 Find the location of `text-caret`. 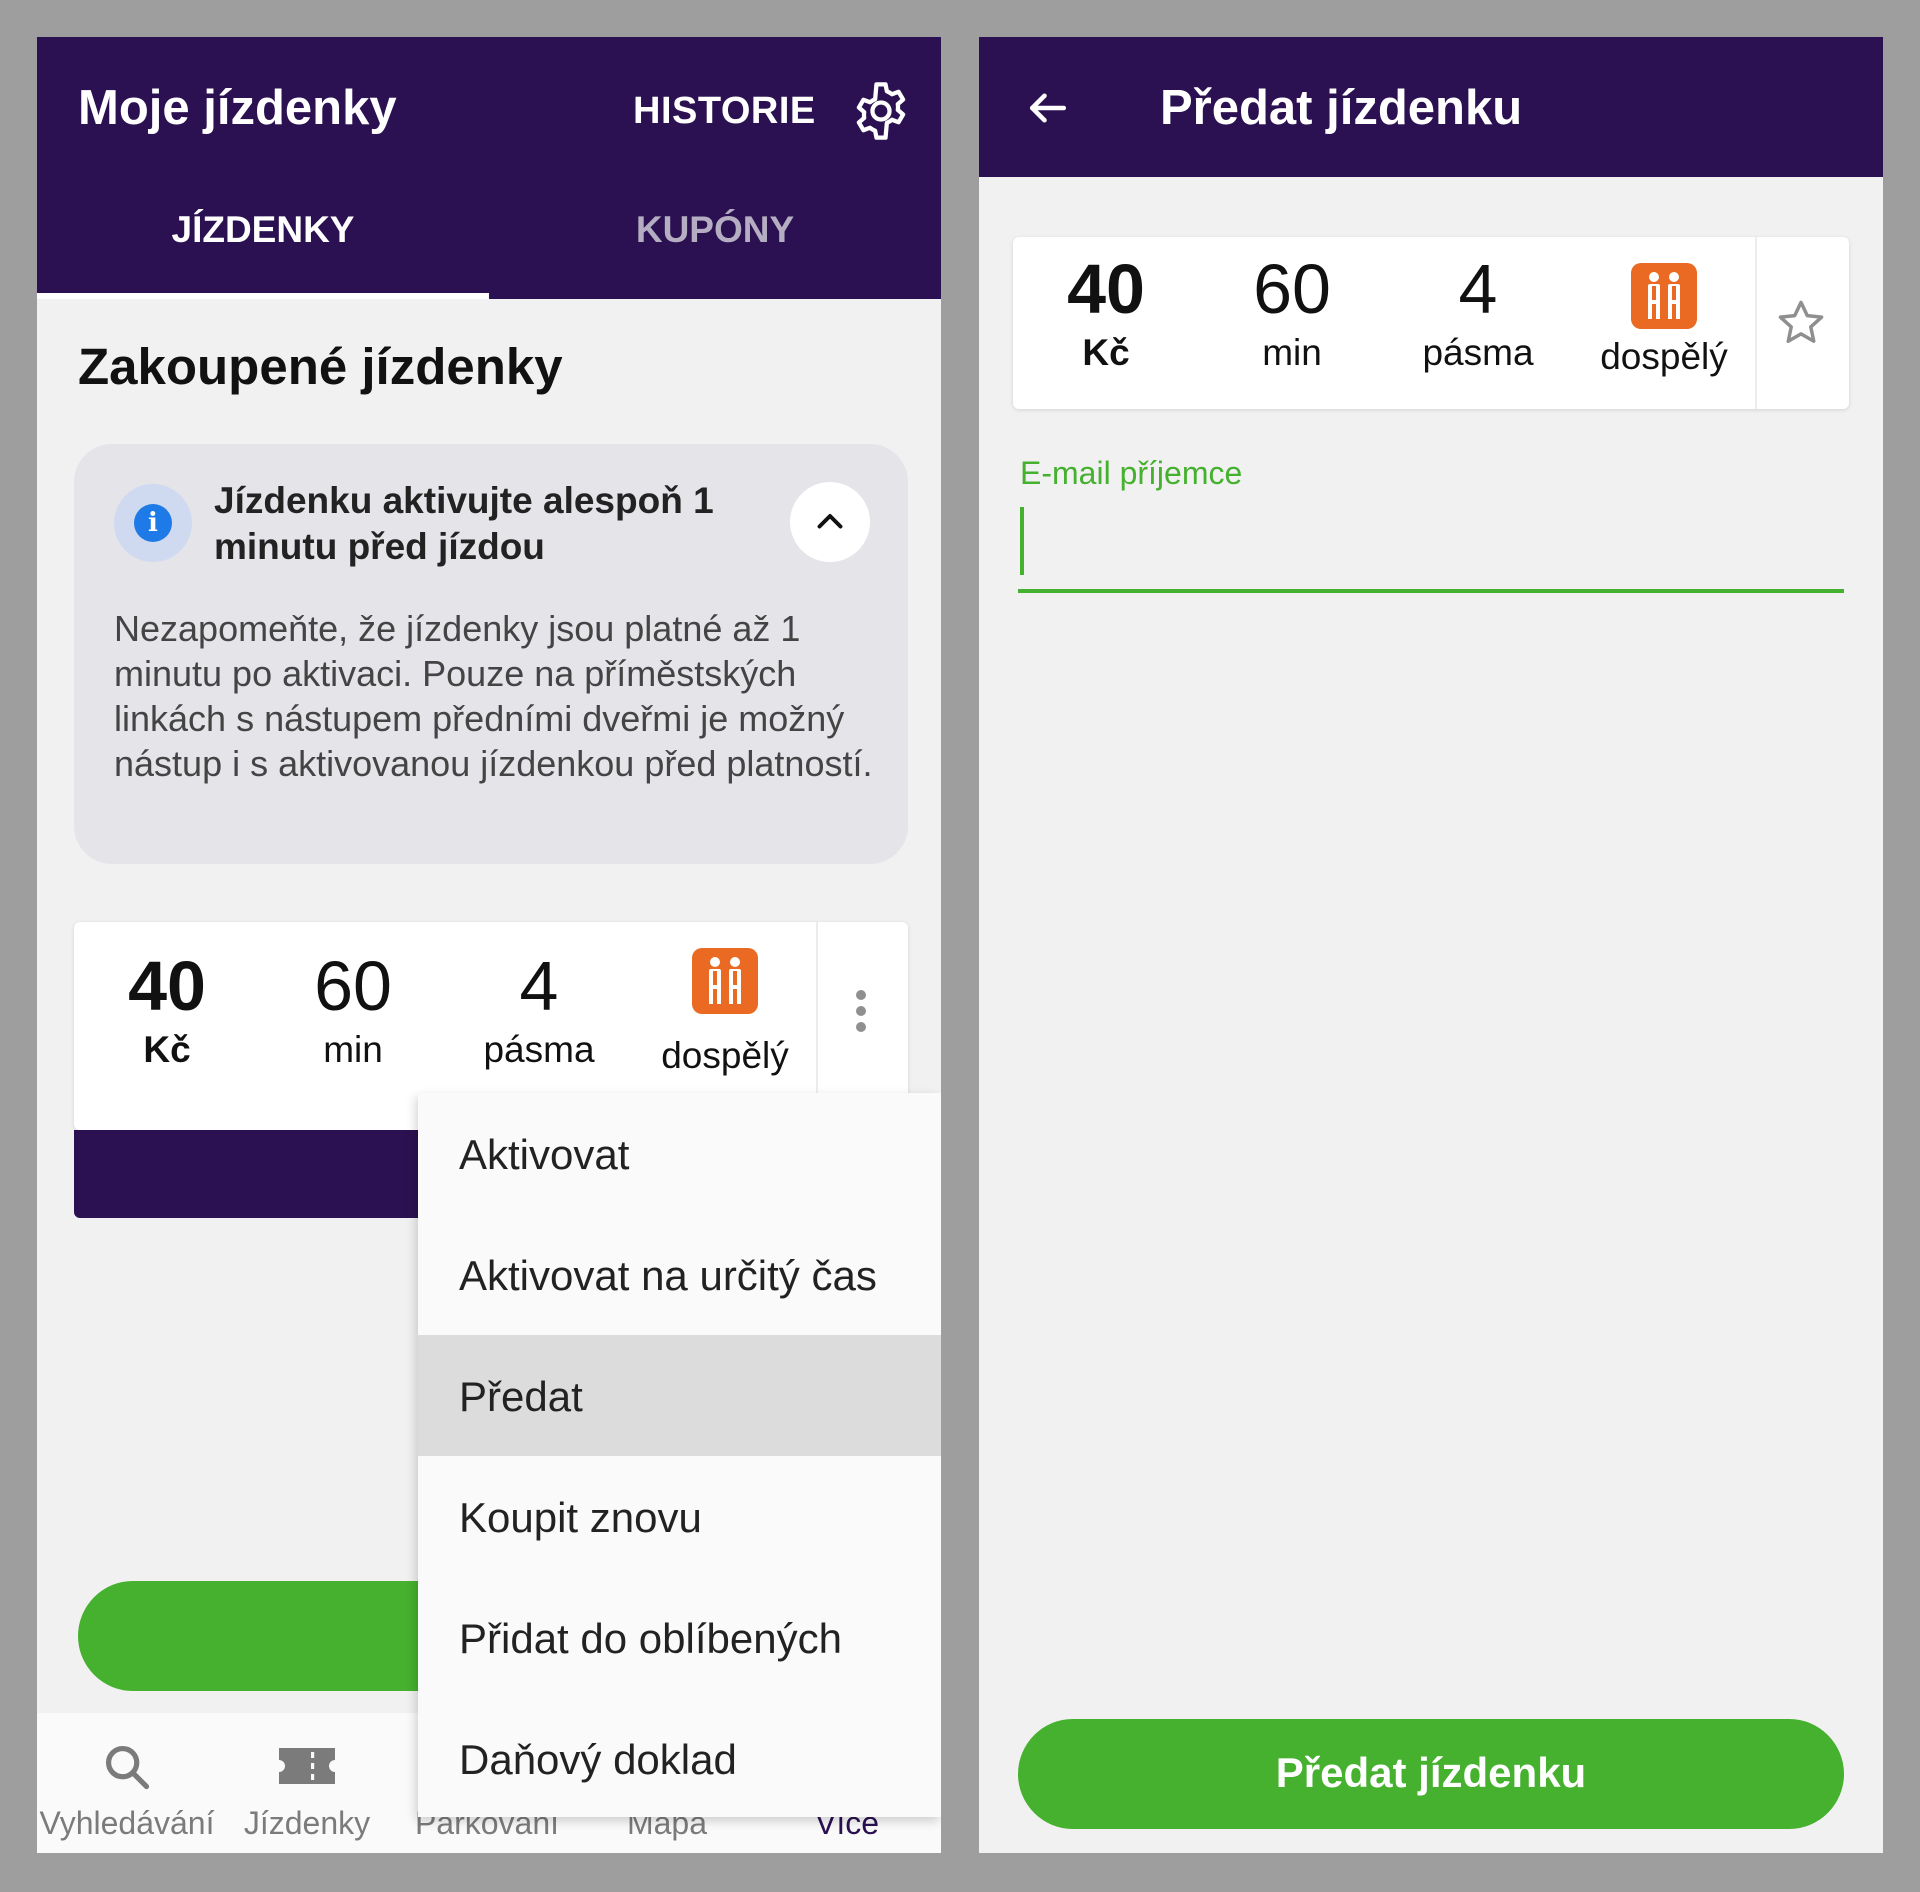

text-caret is located at coordinates (1022, 541).